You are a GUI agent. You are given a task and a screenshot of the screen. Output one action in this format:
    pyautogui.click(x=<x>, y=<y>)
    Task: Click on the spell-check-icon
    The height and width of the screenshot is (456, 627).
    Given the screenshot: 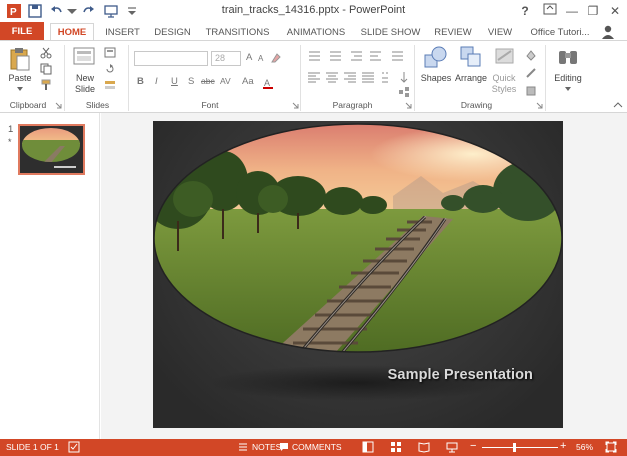 What is the action you would take?
    pyautogui.click(x=74, y=447)
    